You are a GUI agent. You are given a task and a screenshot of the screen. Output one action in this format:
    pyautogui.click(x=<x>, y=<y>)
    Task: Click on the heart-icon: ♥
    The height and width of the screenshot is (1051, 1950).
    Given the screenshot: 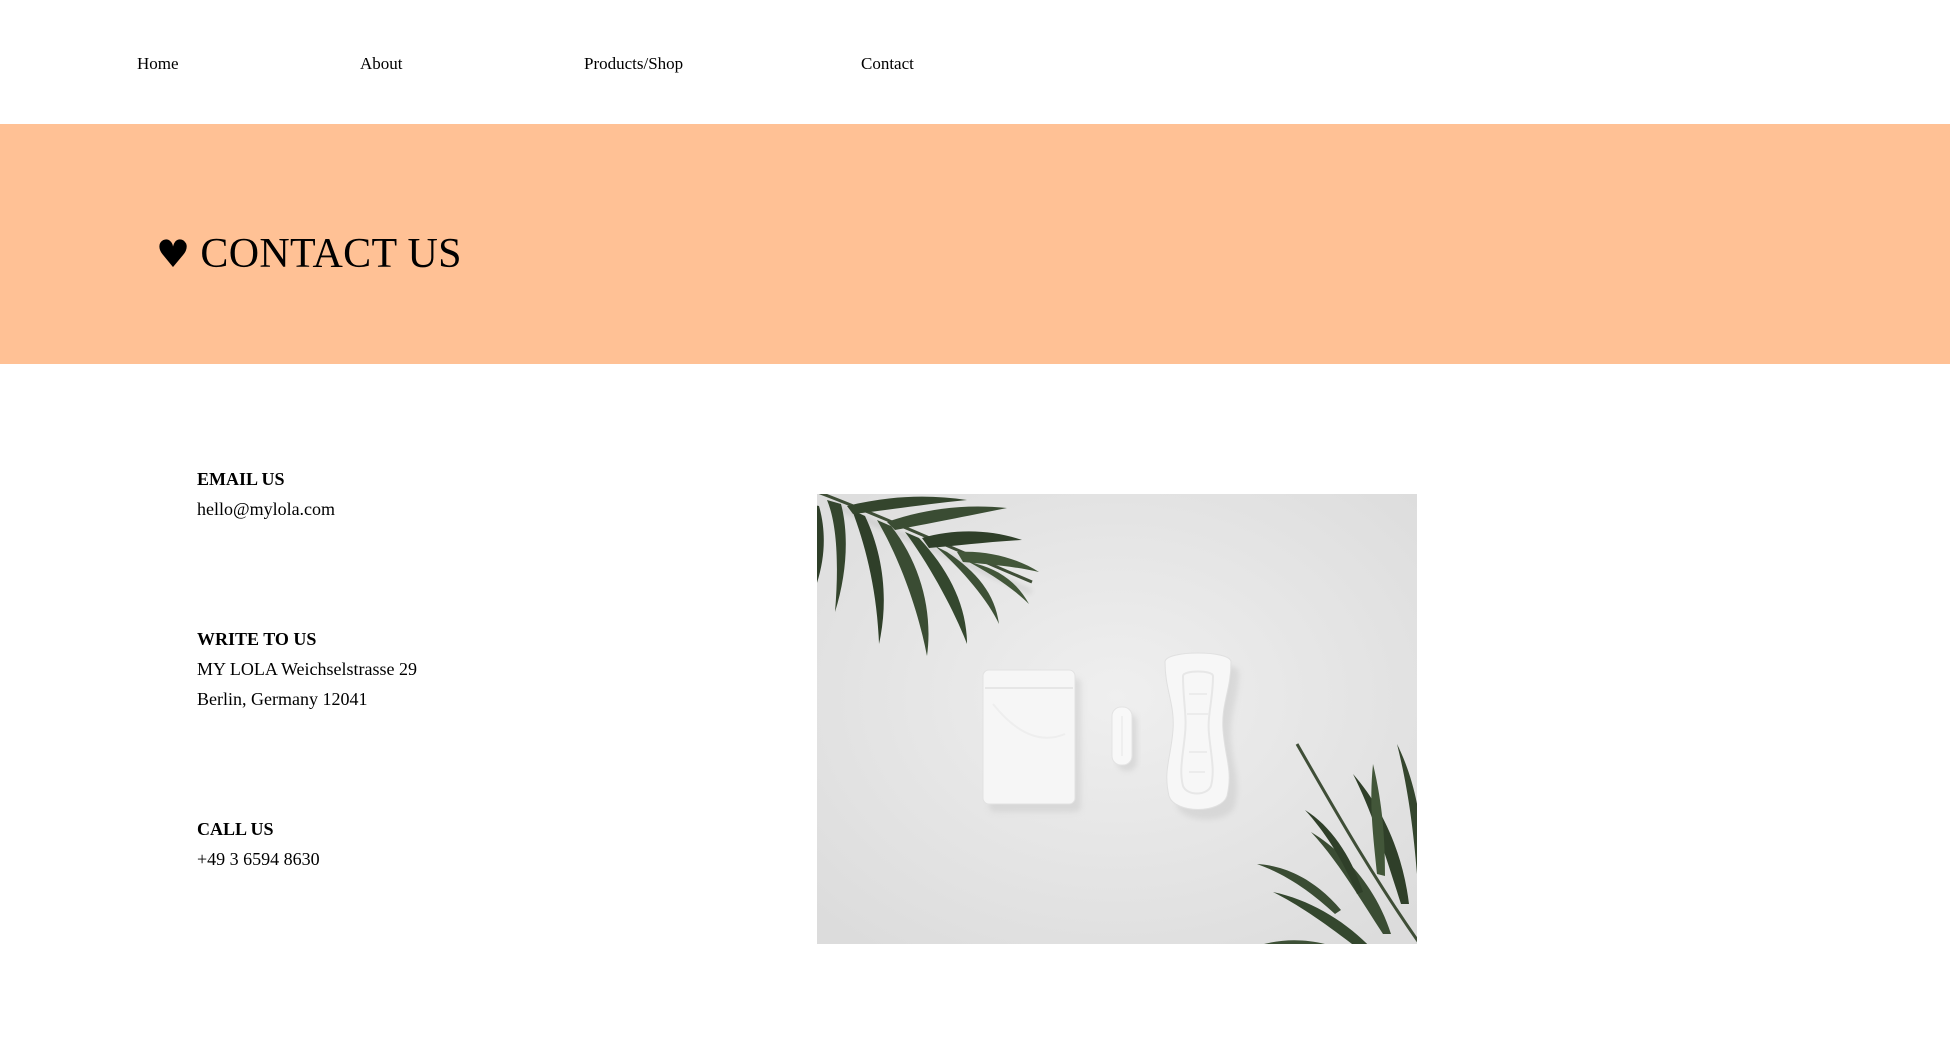 What is the action you would take?
    pyautogui.click(x=173, y=254)
    